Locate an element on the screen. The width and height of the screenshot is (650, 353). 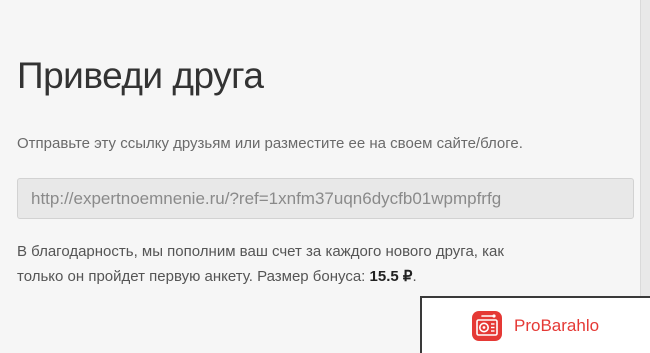
watermark-badge: ProBarahlo is located at coordinates (535, 324).